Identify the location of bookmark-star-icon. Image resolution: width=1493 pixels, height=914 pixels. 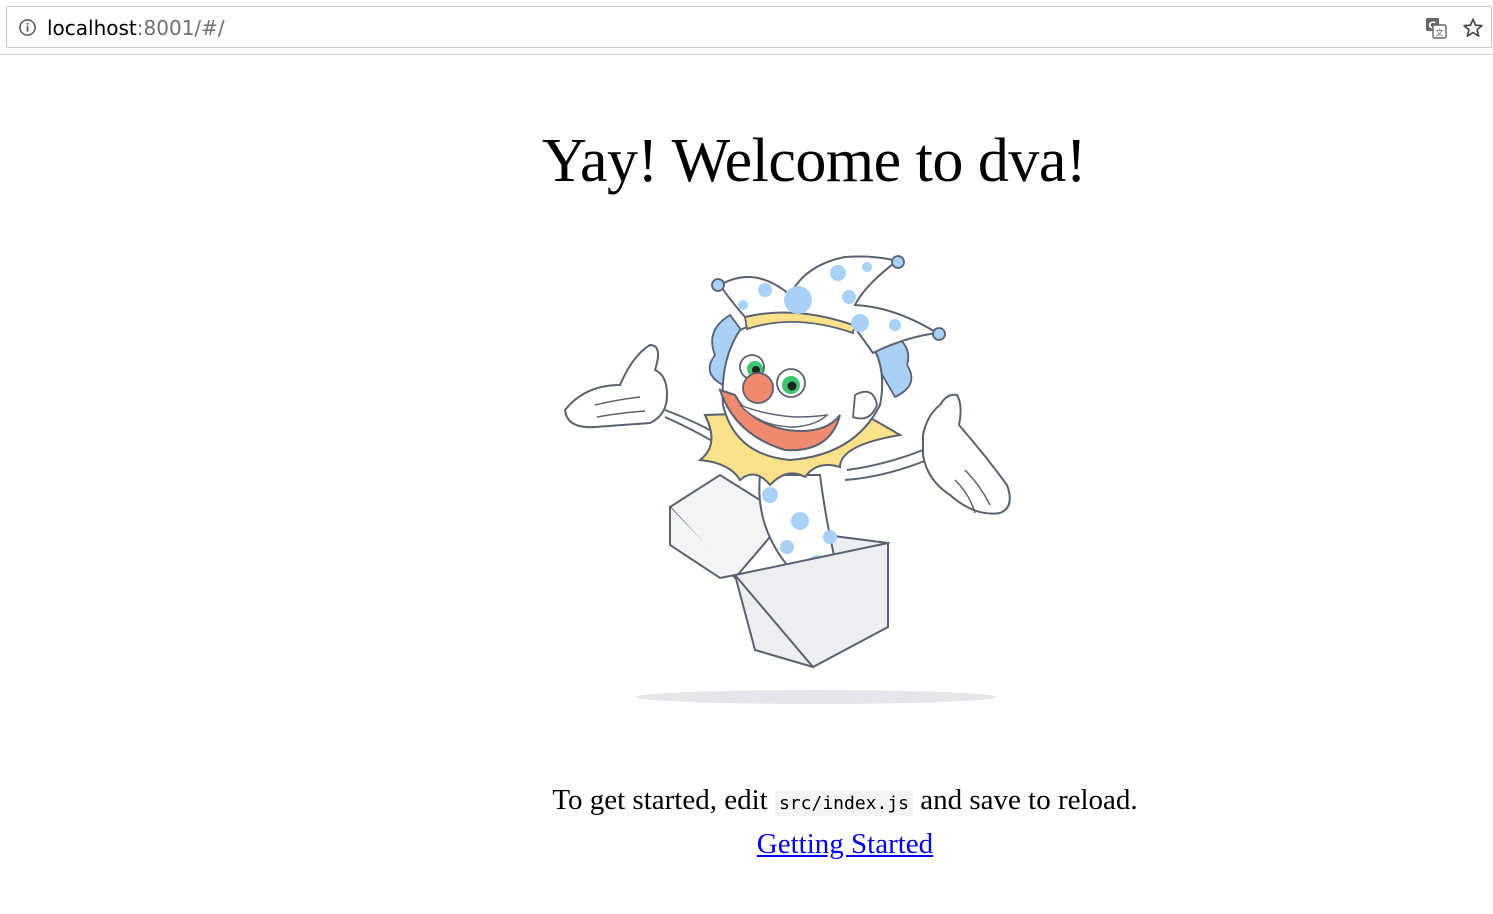
(1473, 28).